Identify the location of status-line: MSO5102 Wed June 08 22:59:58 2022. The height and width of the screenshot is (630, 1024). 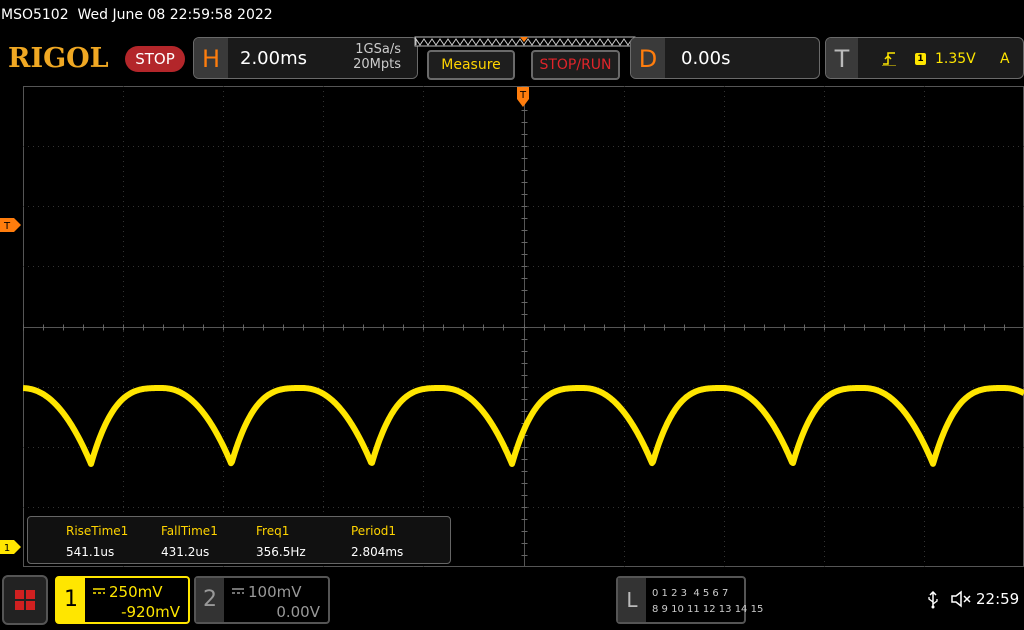
(512, 16).